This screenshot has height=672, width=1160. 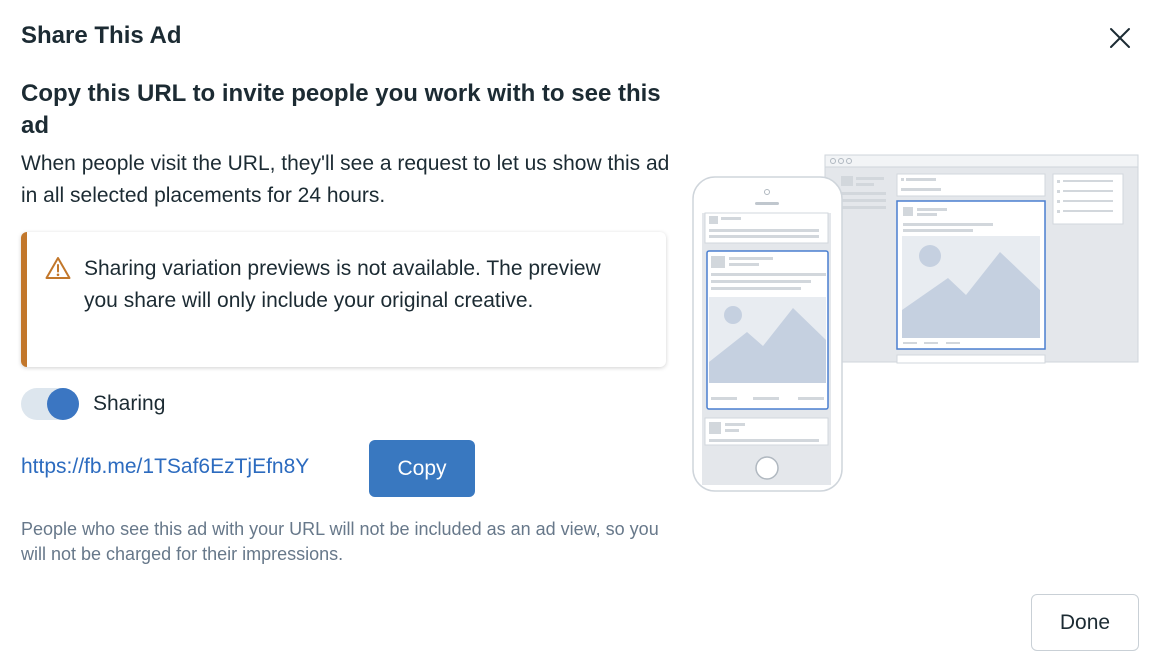 What do you see at coordinates (129, 403) in the screenshot?
I see `sharing-toggle-label: Sharing` at bounding box center [129, 403].